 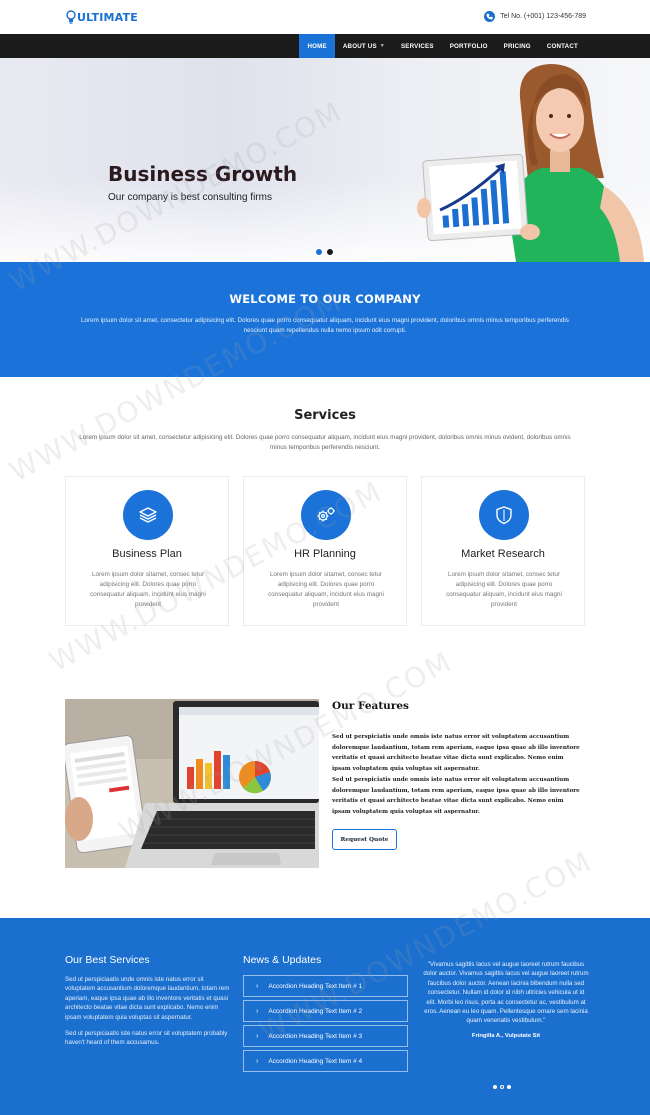 I want to click on nav-item-contact: CONTACT, so click(x=562, y=46).